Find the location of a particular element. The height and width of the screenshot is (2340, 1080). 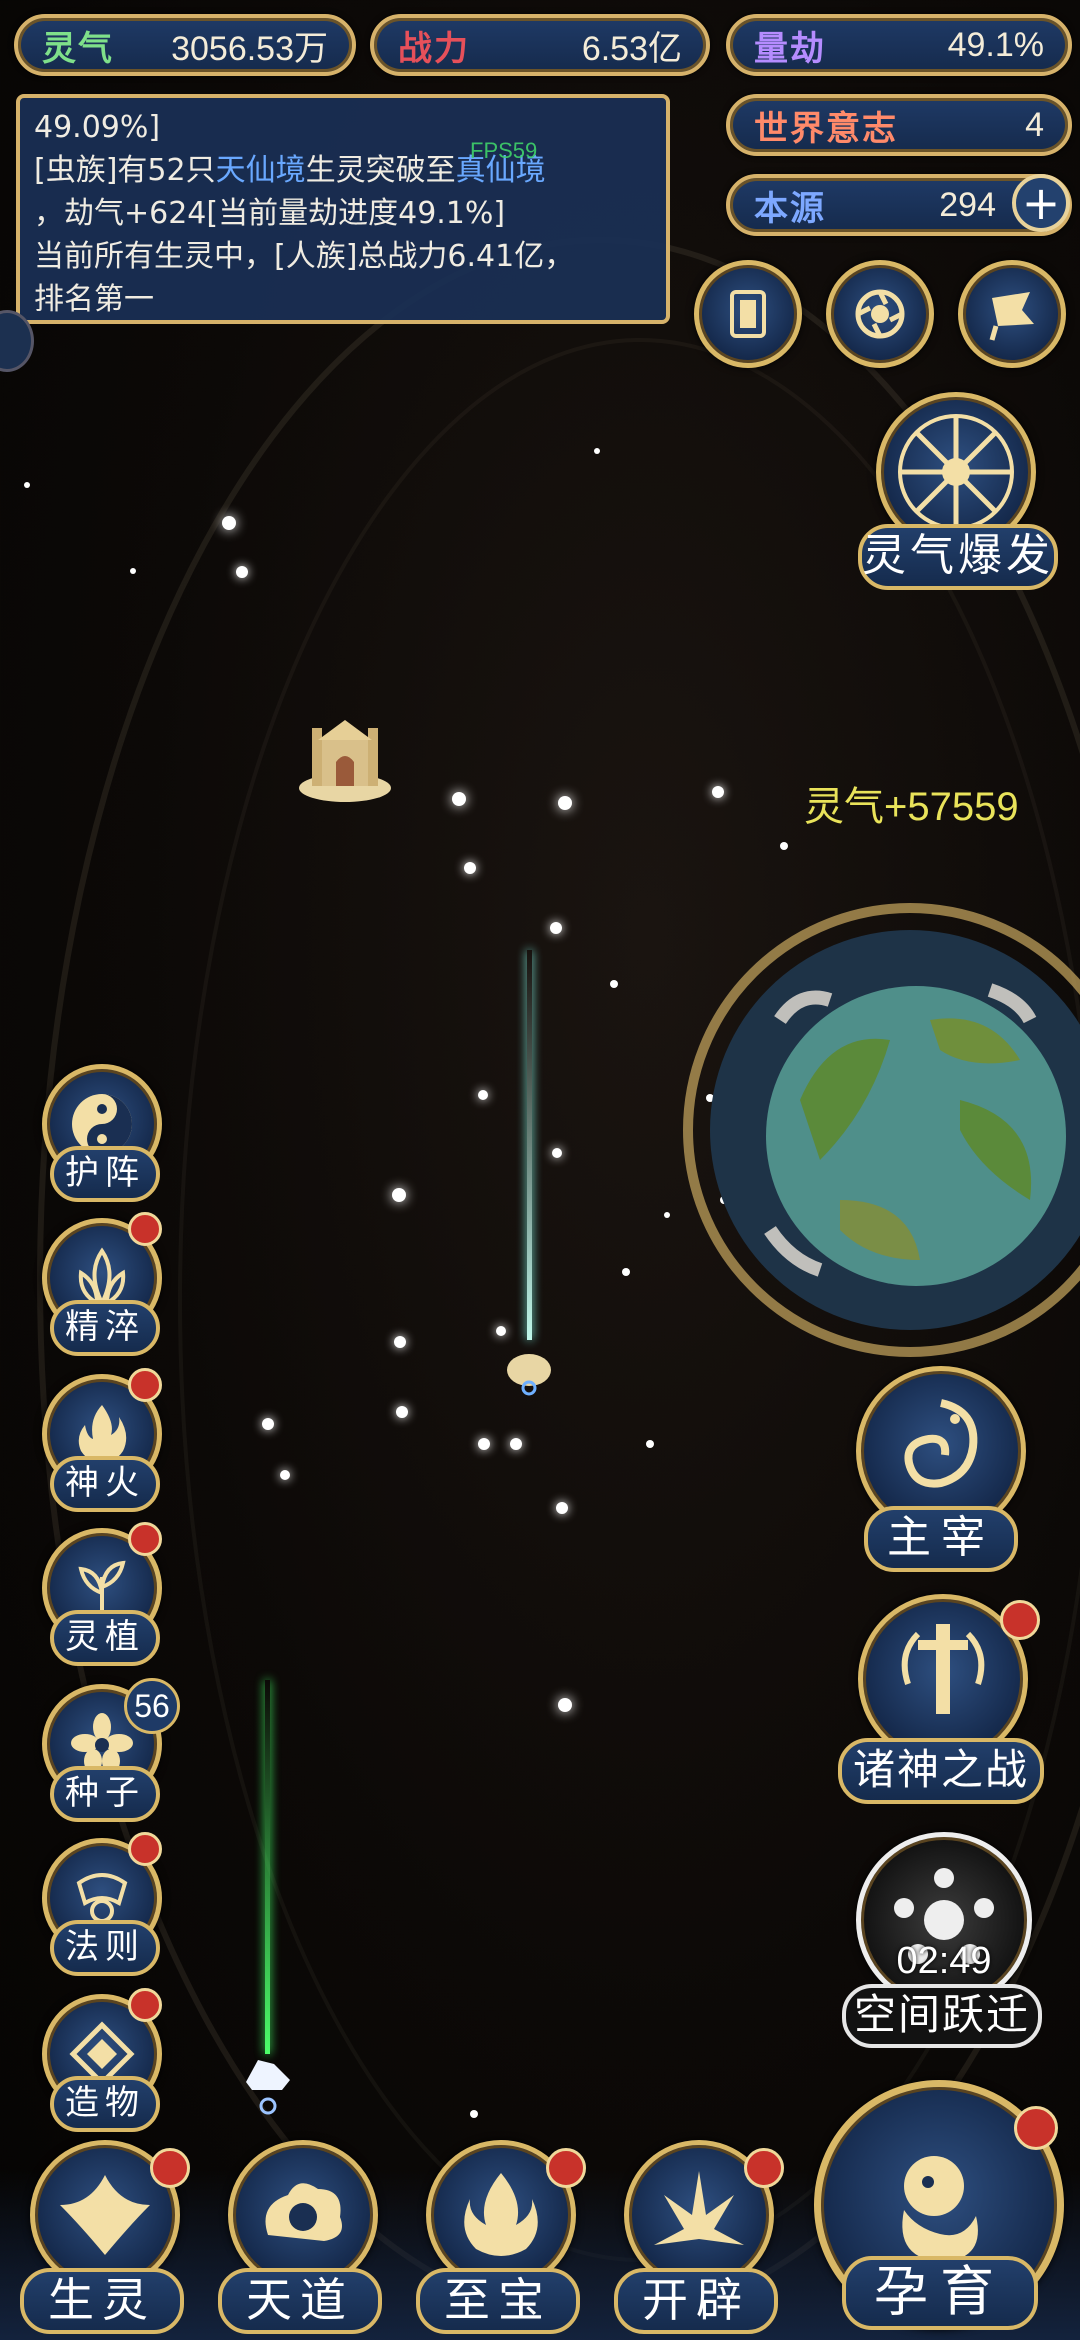

liangjie-value: 49.1% is located at coordinates (995, 44).